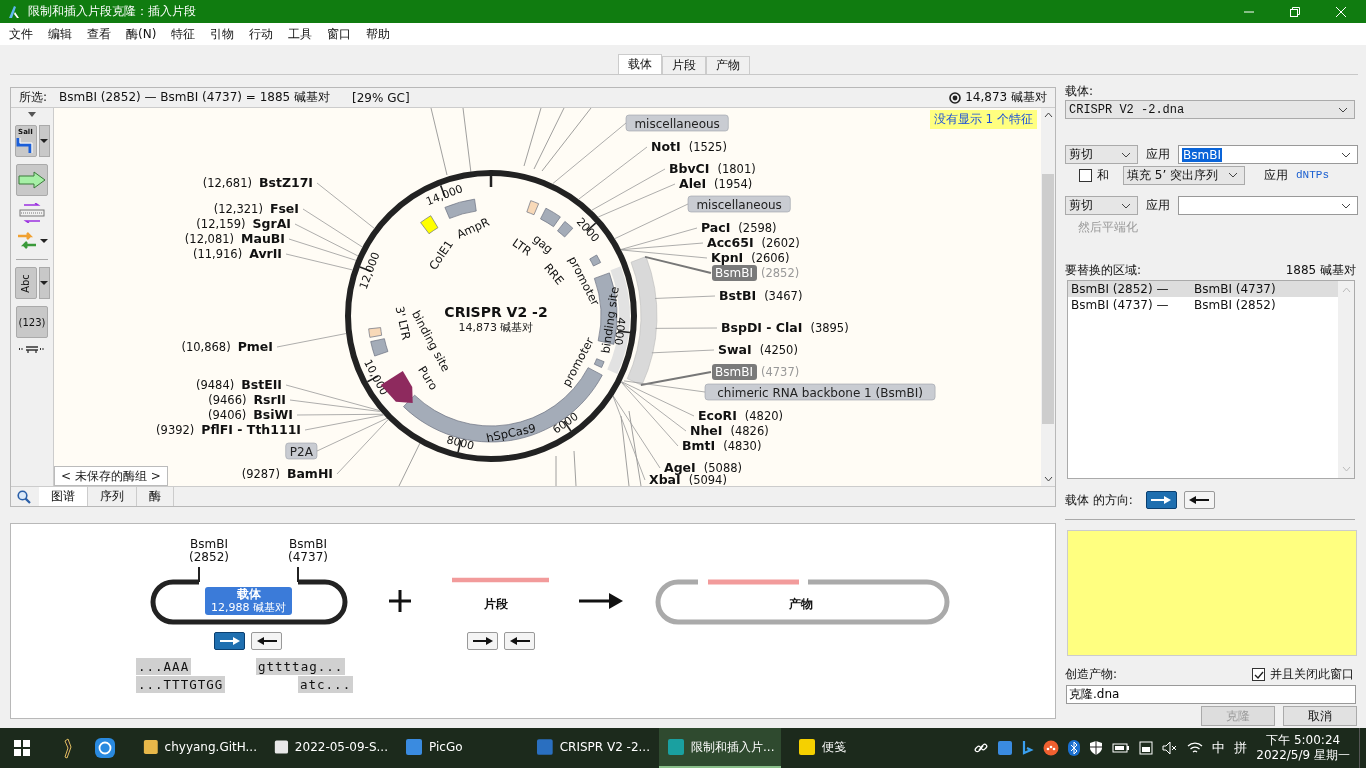 The height and width of the screenshot is (768, 1366). What do you see at coordinates (1303, 748) in the screenshot?
I see `clock: 下午 5:00:24 2022/5/9 星期一` at bounding box center [1303, 748].